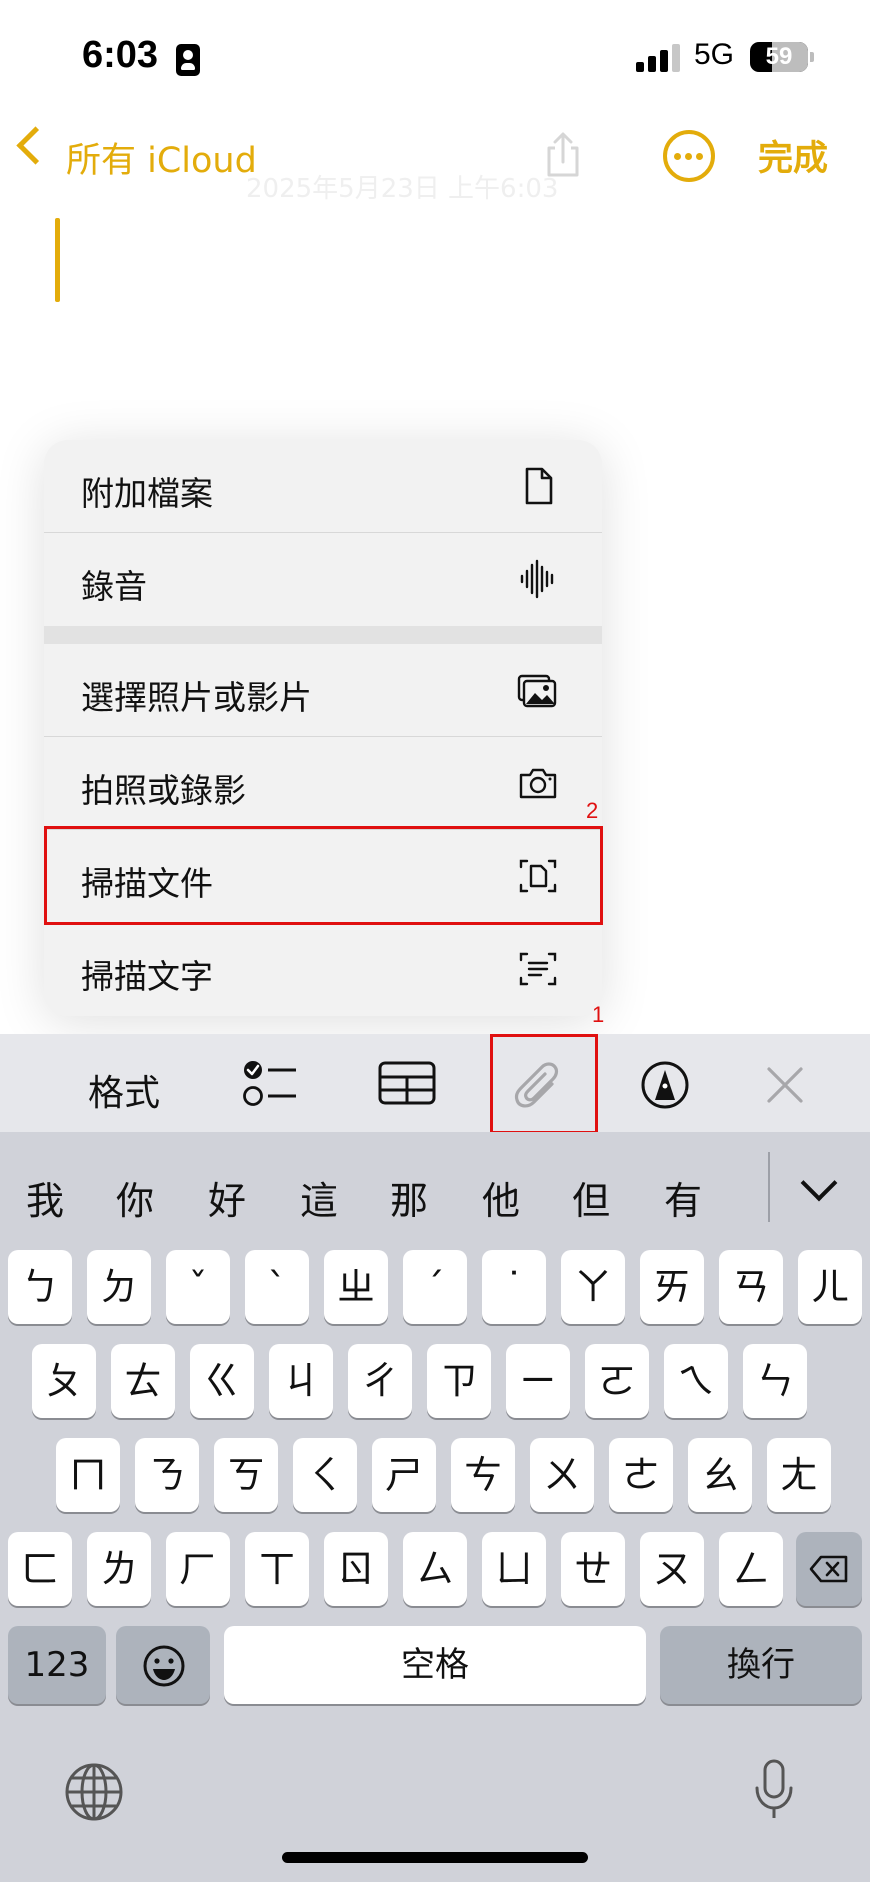  I want to click on key: ㄣ, so click(775, 1381).